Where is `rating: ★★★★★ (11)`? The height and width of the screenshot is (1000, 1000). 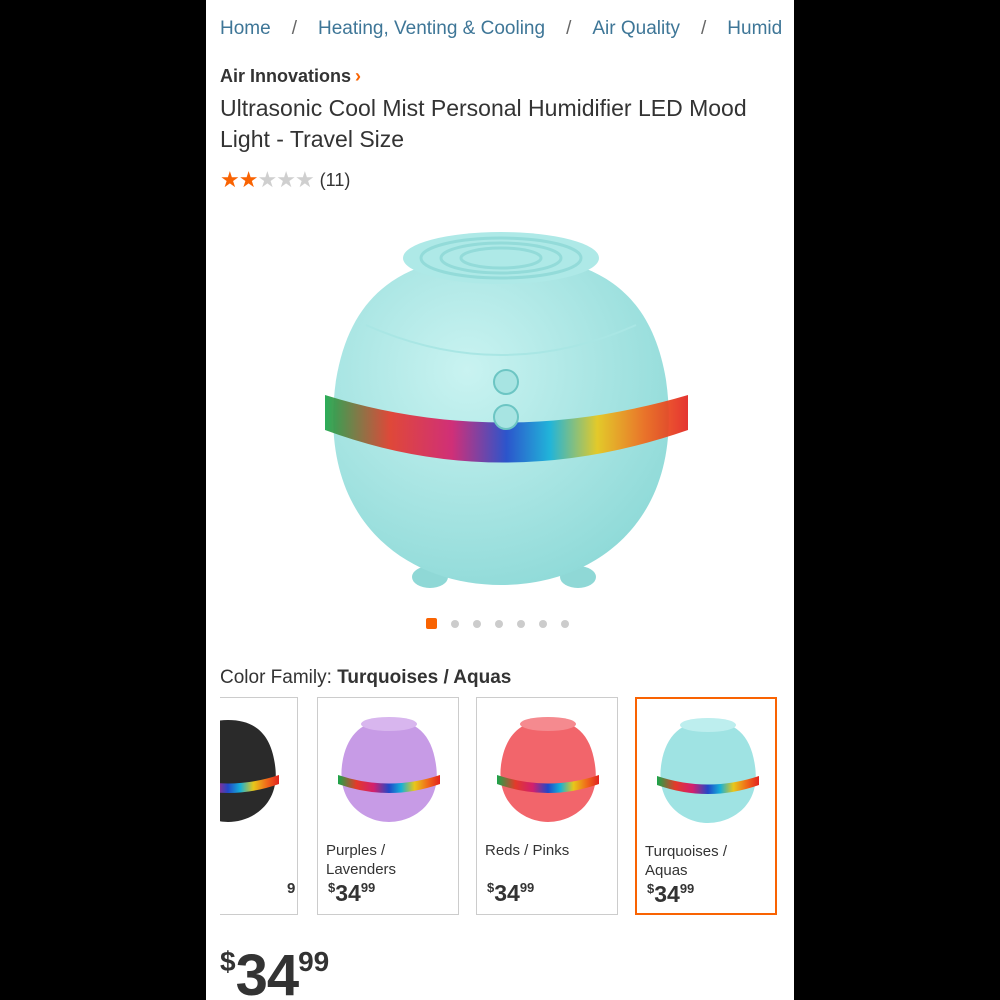
rating: ★★★★★ (11) is located at coordinates (285, 180).